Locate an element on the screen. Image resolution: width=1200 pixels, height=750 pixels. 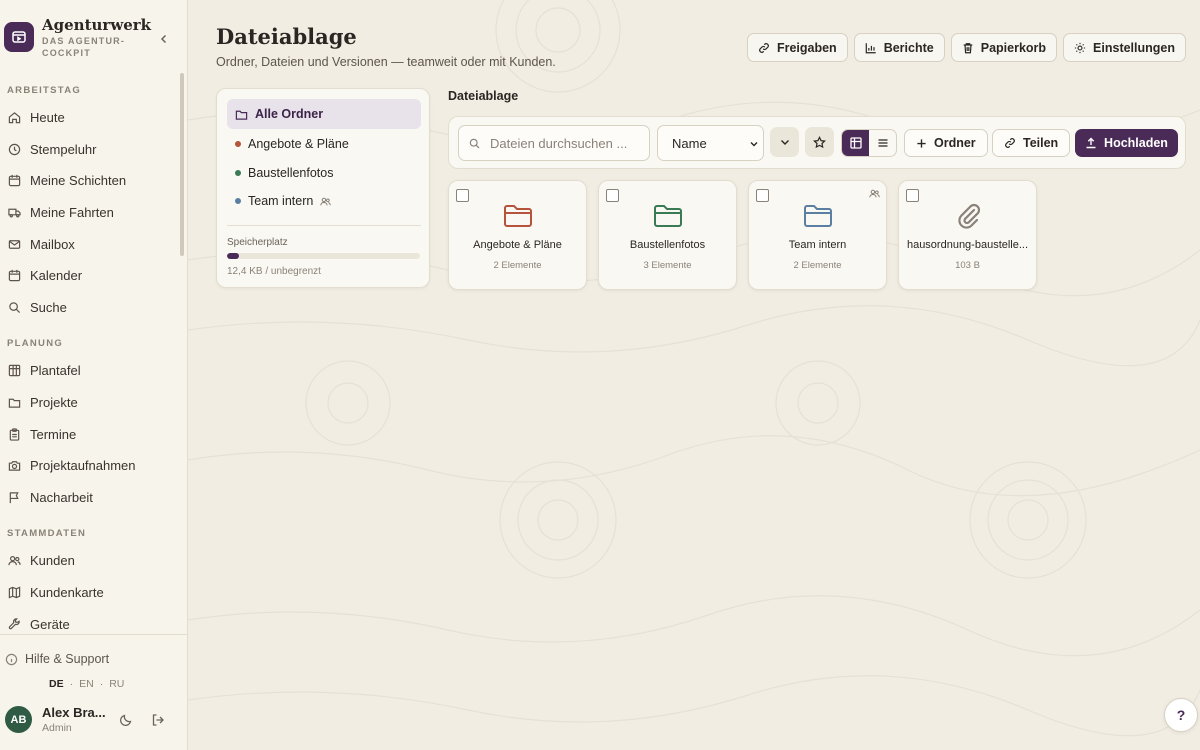
sidebar-item-stempeluhr: Stempeluhr is located at coordinates (94, 150).